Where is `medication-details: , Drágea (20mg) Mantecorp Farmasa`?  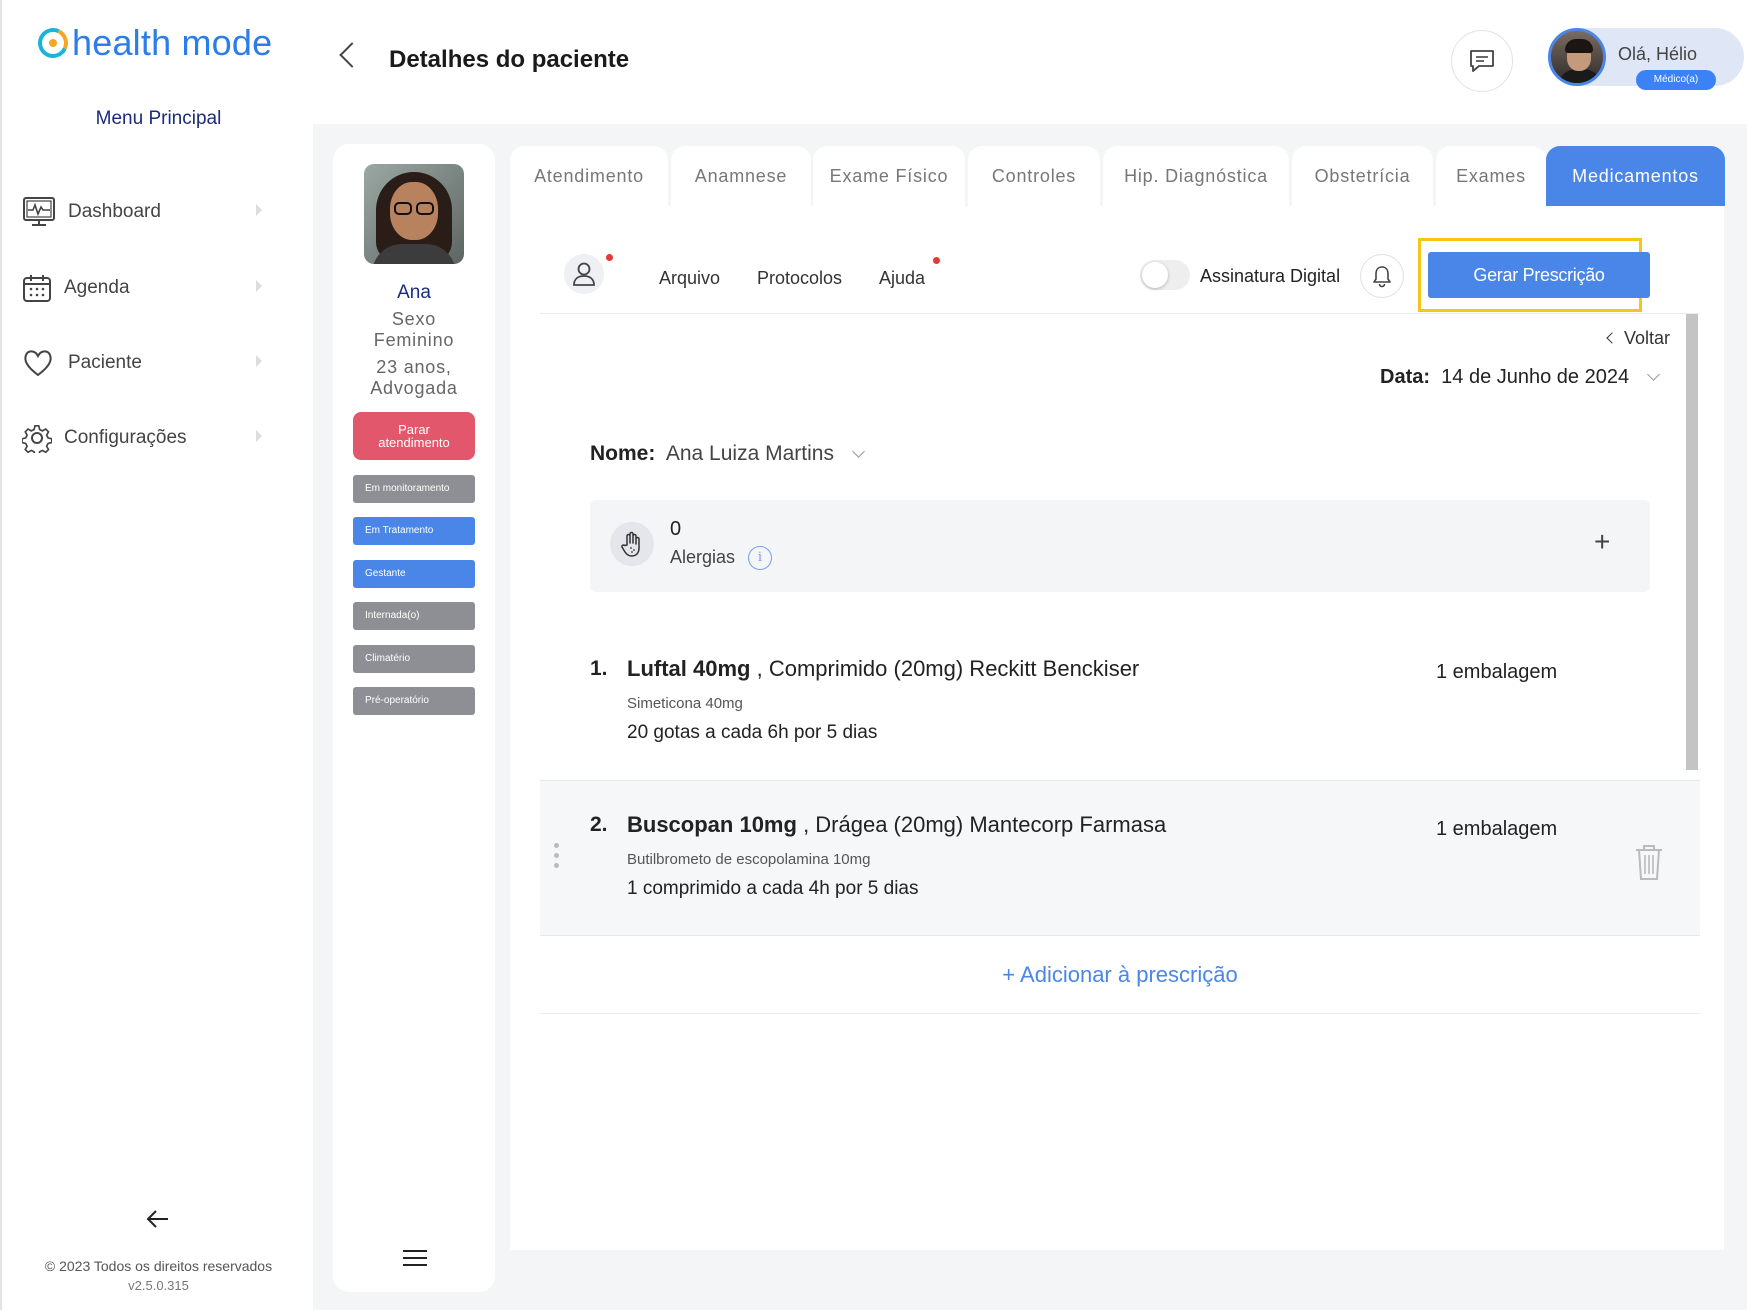 medication-details: , Drágea (20mg) Mantecorp Farmasa is located at coordinates (985, 824).